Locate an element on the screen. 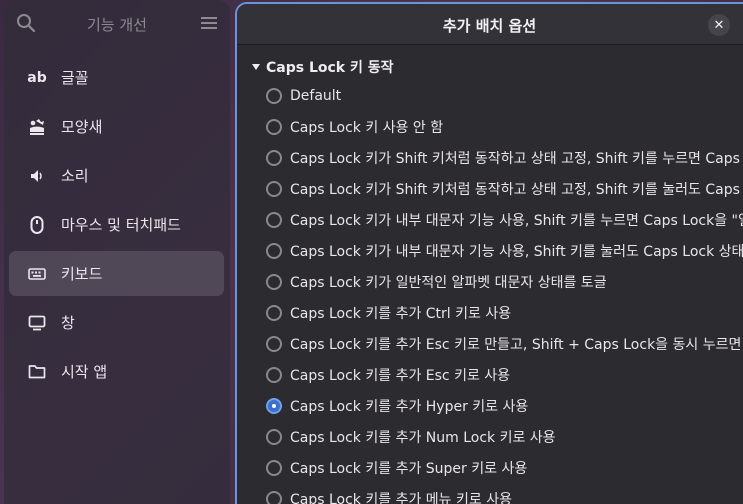 The image size is (743, 504). radio-option: Caps Lock 키를 추가 Ctrl 키로 사용 is located at coordinates (504, 312).